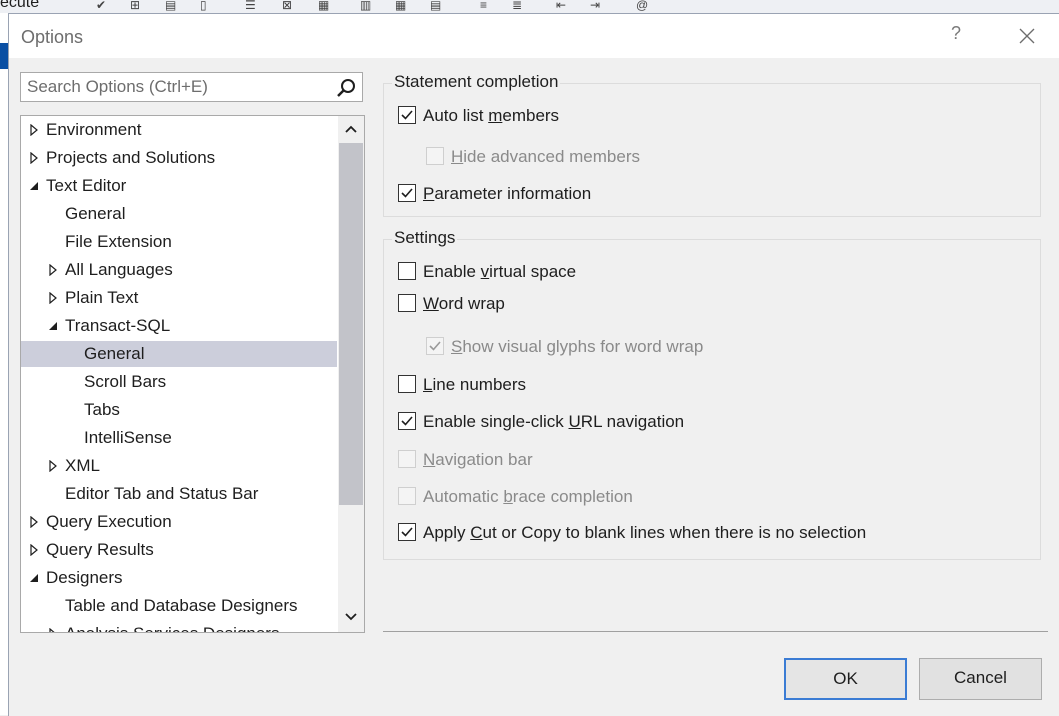 The height and width of the screenshot is (716, 1059). What do you see at coordinates (179, 270) in the screenshot?
I see `tree-item: All Languages` at bounding box center [179, 270].